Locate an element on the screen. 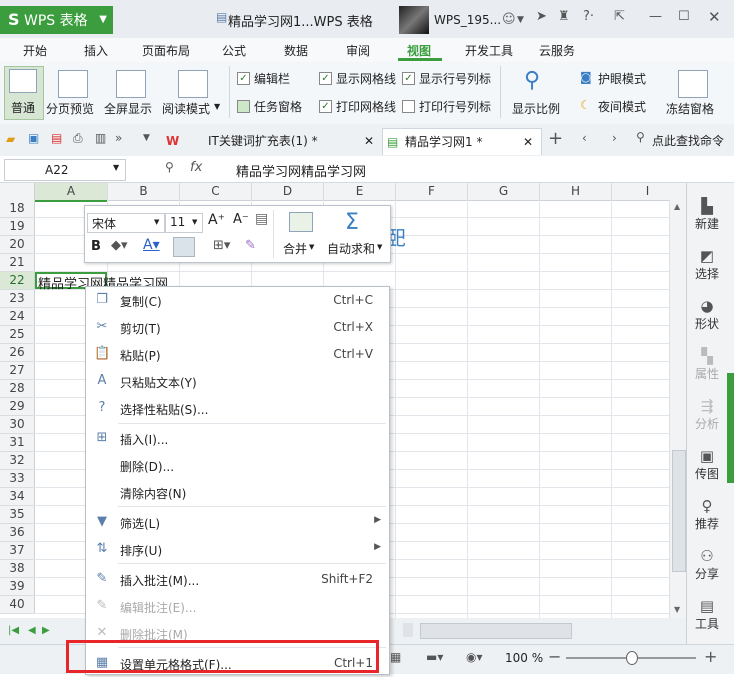 The height and width of the screenshot is (677, 734). name-box: A22 is located at coordinates (65, 170).